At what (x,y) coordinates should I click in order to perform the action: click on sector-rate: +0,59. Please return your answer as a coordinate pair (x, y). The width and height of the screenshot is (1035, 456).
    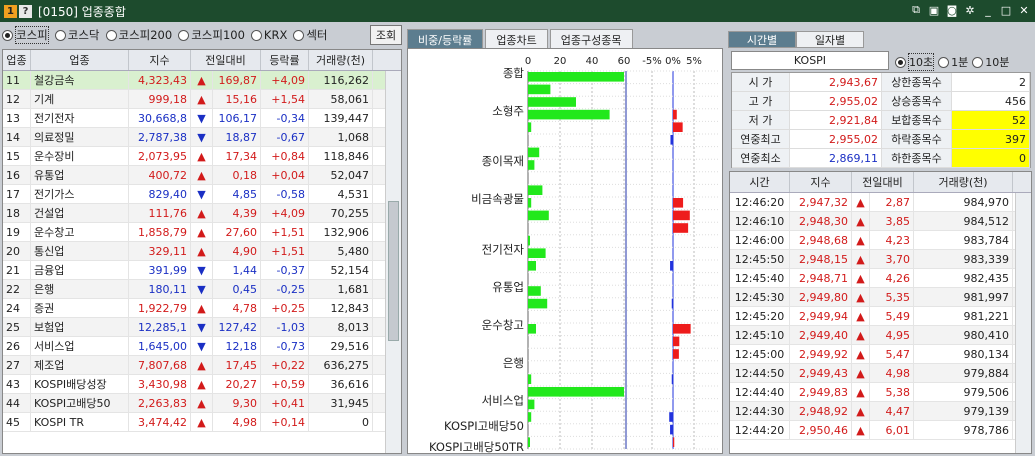
    Looking at the image, I should click on (285, 384).